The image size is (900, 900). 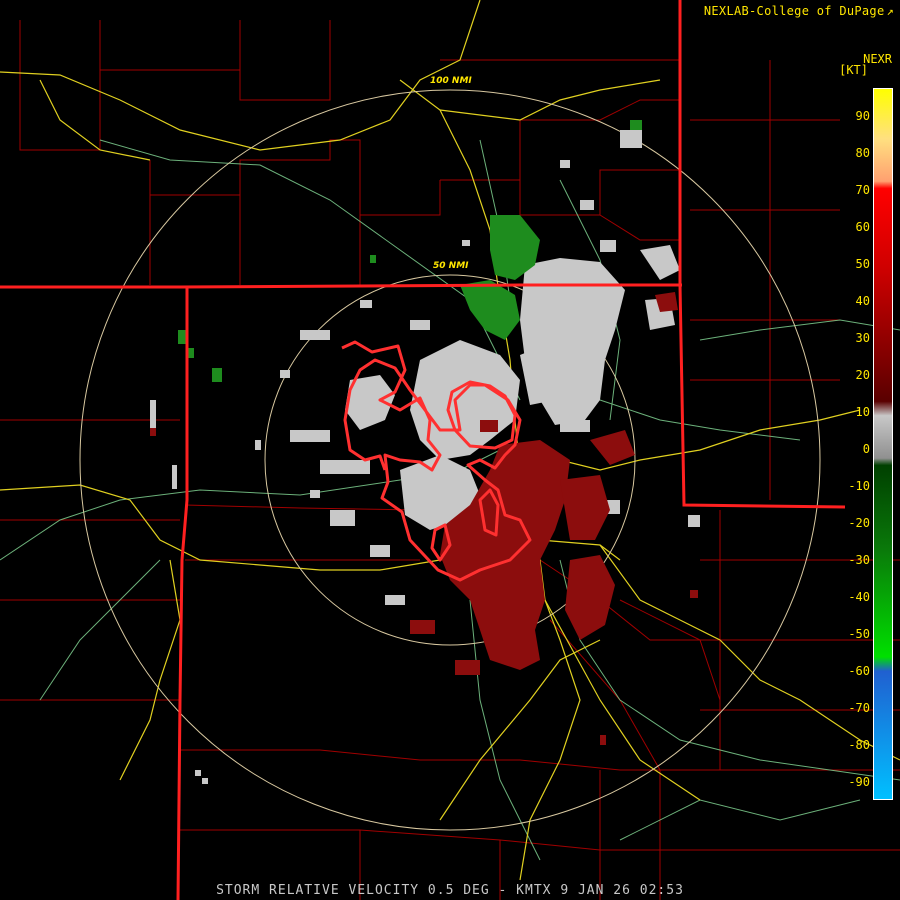 I want to click on scale-border, so click(x=883, y=444).